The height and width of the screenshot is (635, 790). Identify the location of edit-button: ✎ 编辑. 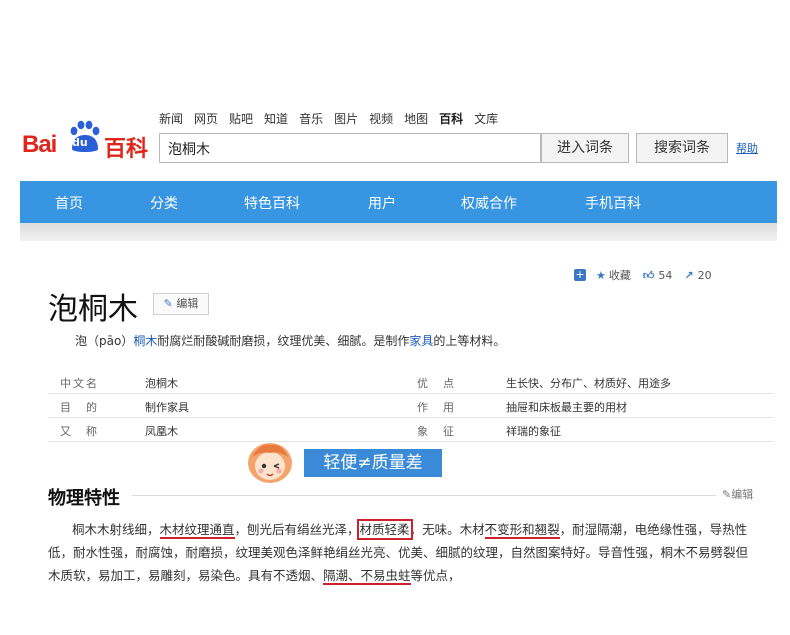
(181, 304).